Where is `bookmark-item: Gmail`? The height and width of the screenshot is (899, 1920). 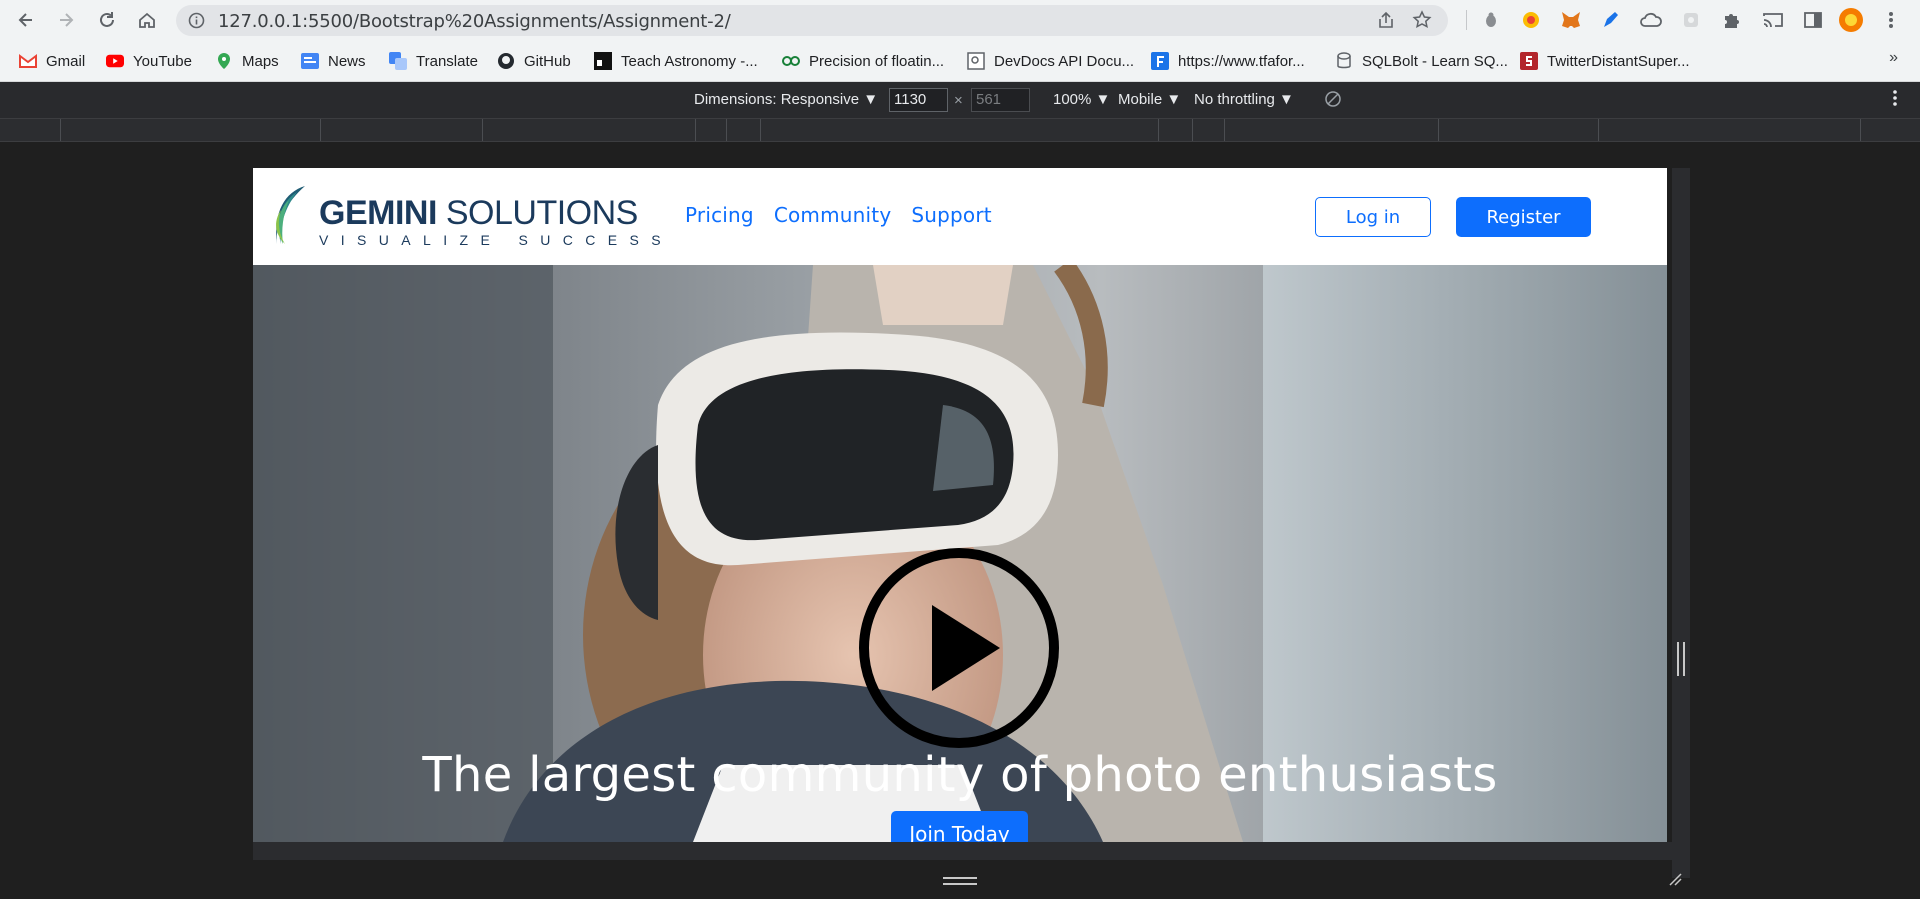
bookmark-item: Gmail is located at coordinates (52, 61).